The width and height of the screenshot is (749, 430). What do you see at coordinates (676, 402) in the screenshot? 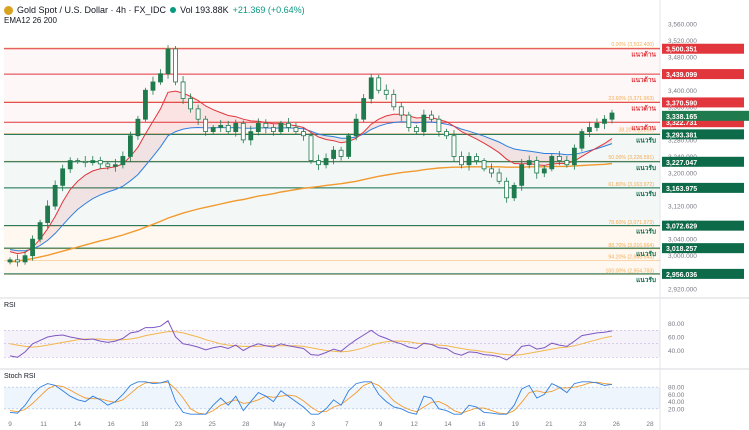
I see `stoch-tick-label: 40.00` at bounding box center [676, 402].